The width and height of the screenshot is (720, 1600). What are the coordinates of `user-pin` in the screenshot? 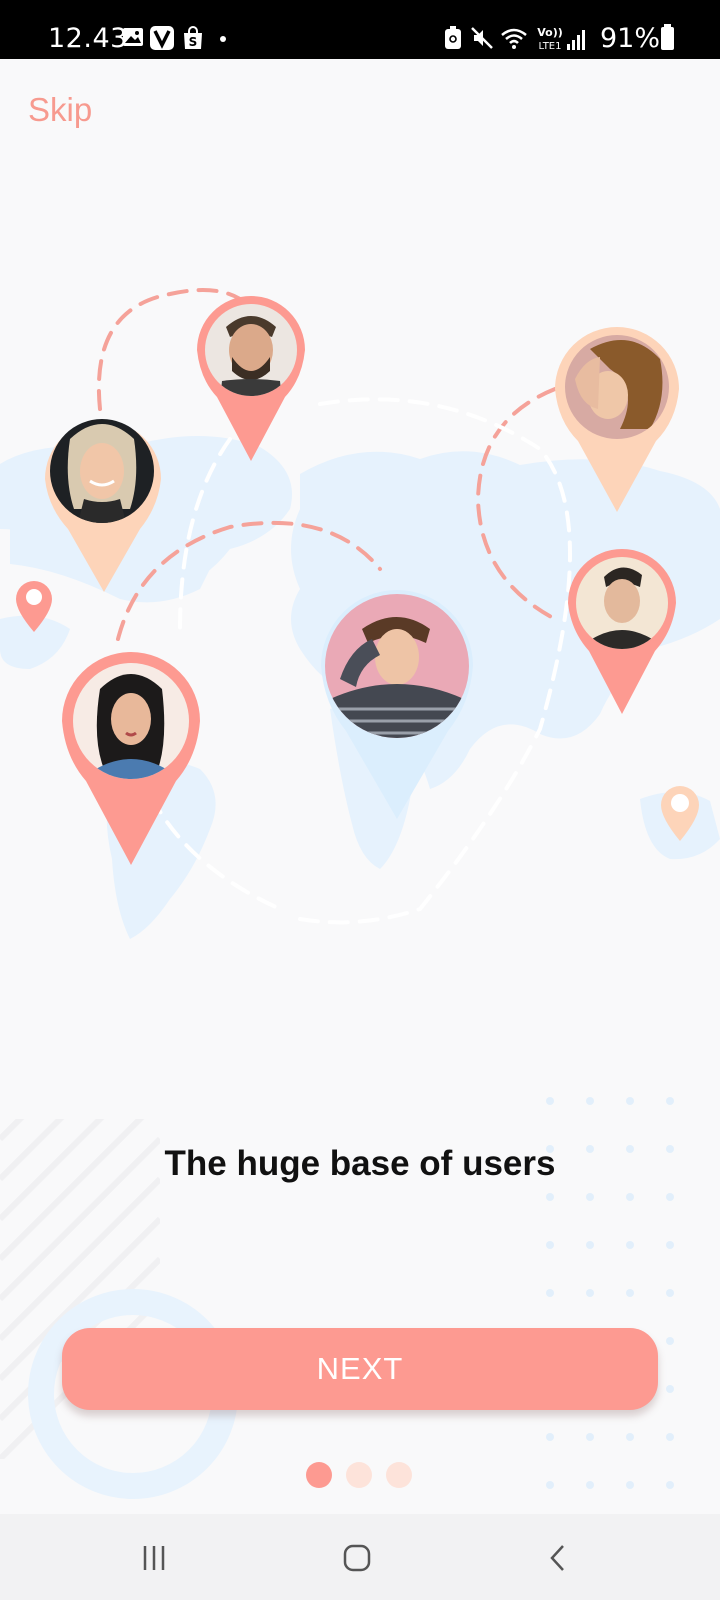 It's located at (251, 378).